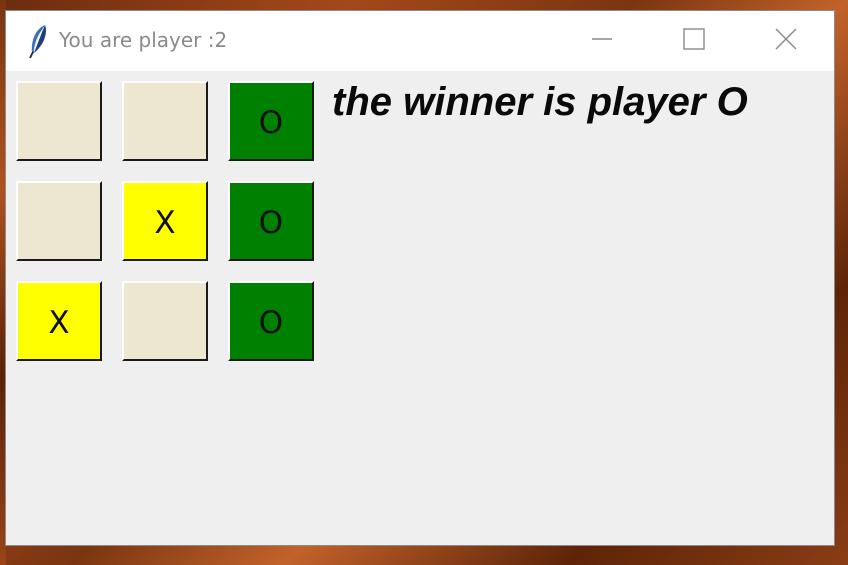 This screenshot has width=848, height=565. I want to click on minimize-icon, so click(602, 39).